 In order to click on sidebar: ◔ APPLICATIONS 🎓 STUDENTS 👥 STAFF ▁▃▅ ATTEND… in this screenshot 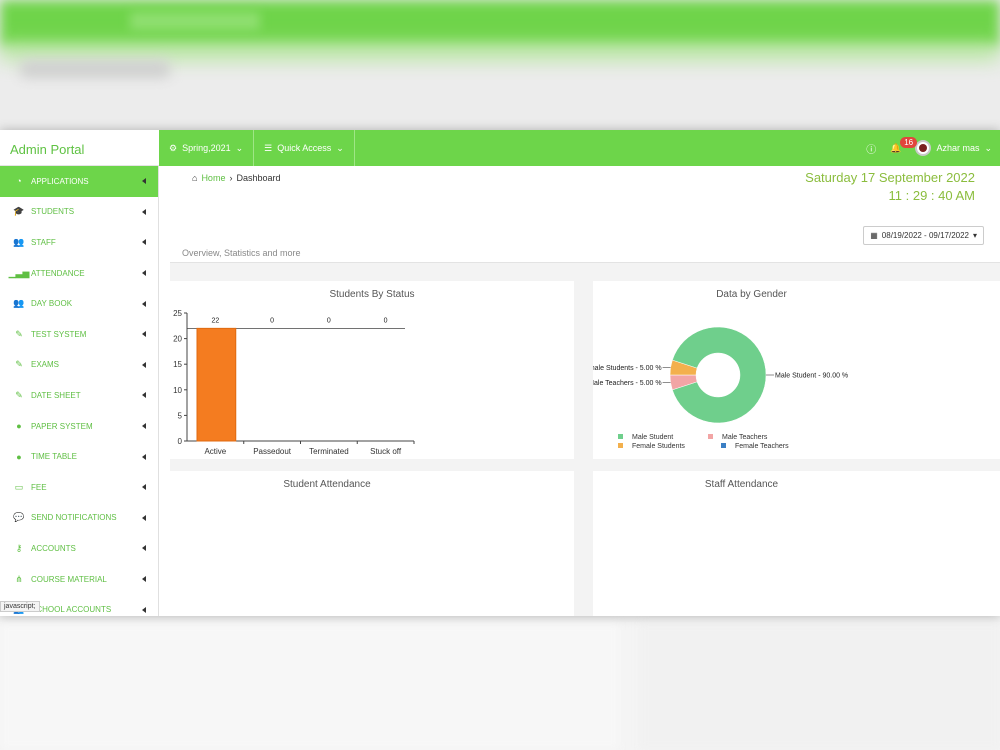, I will do `click(79, 391)`.